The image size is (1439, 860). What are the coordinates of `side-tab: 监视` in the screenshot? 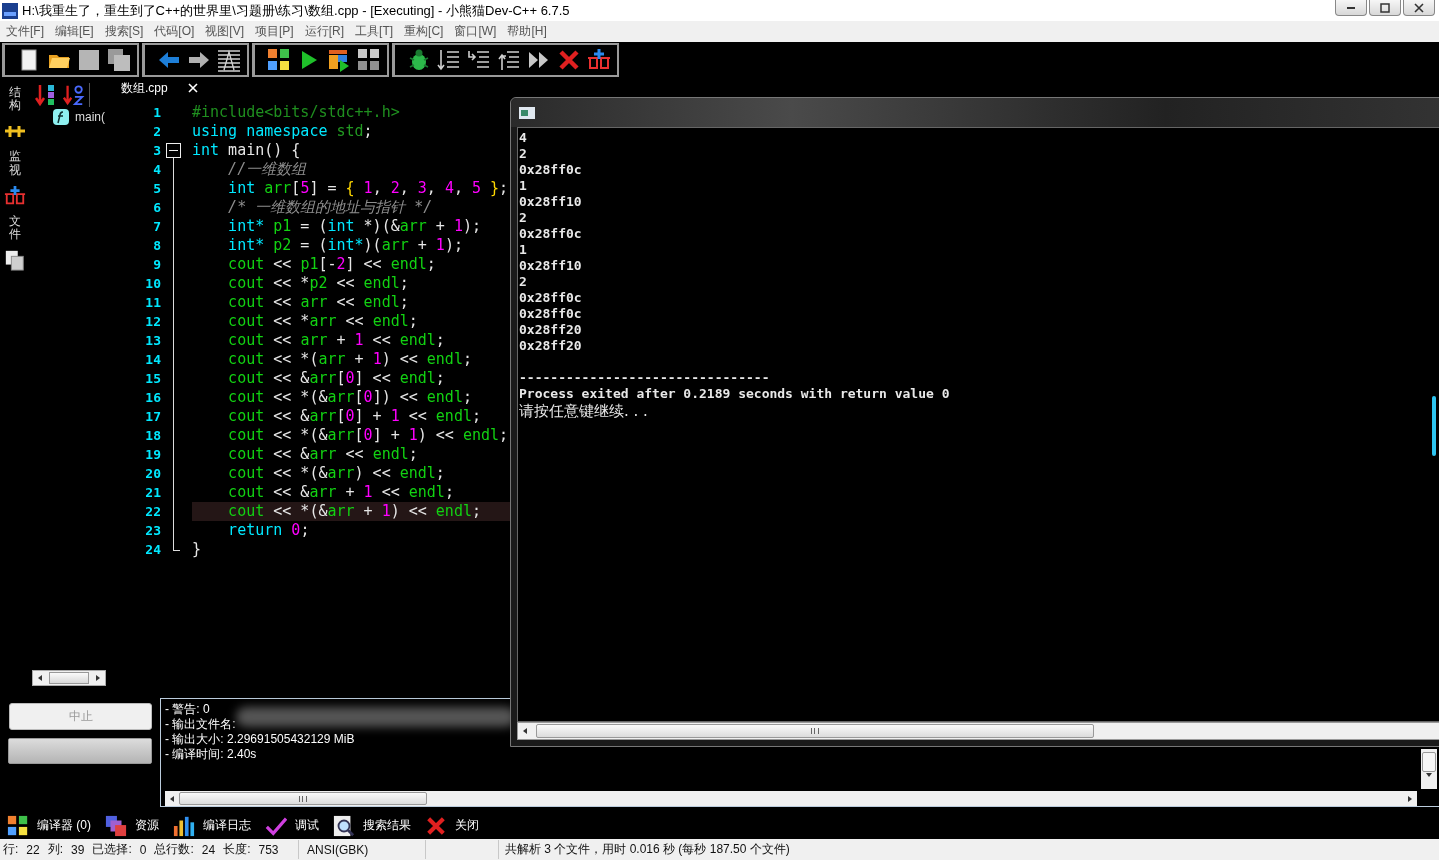 It's located at (15, 163).